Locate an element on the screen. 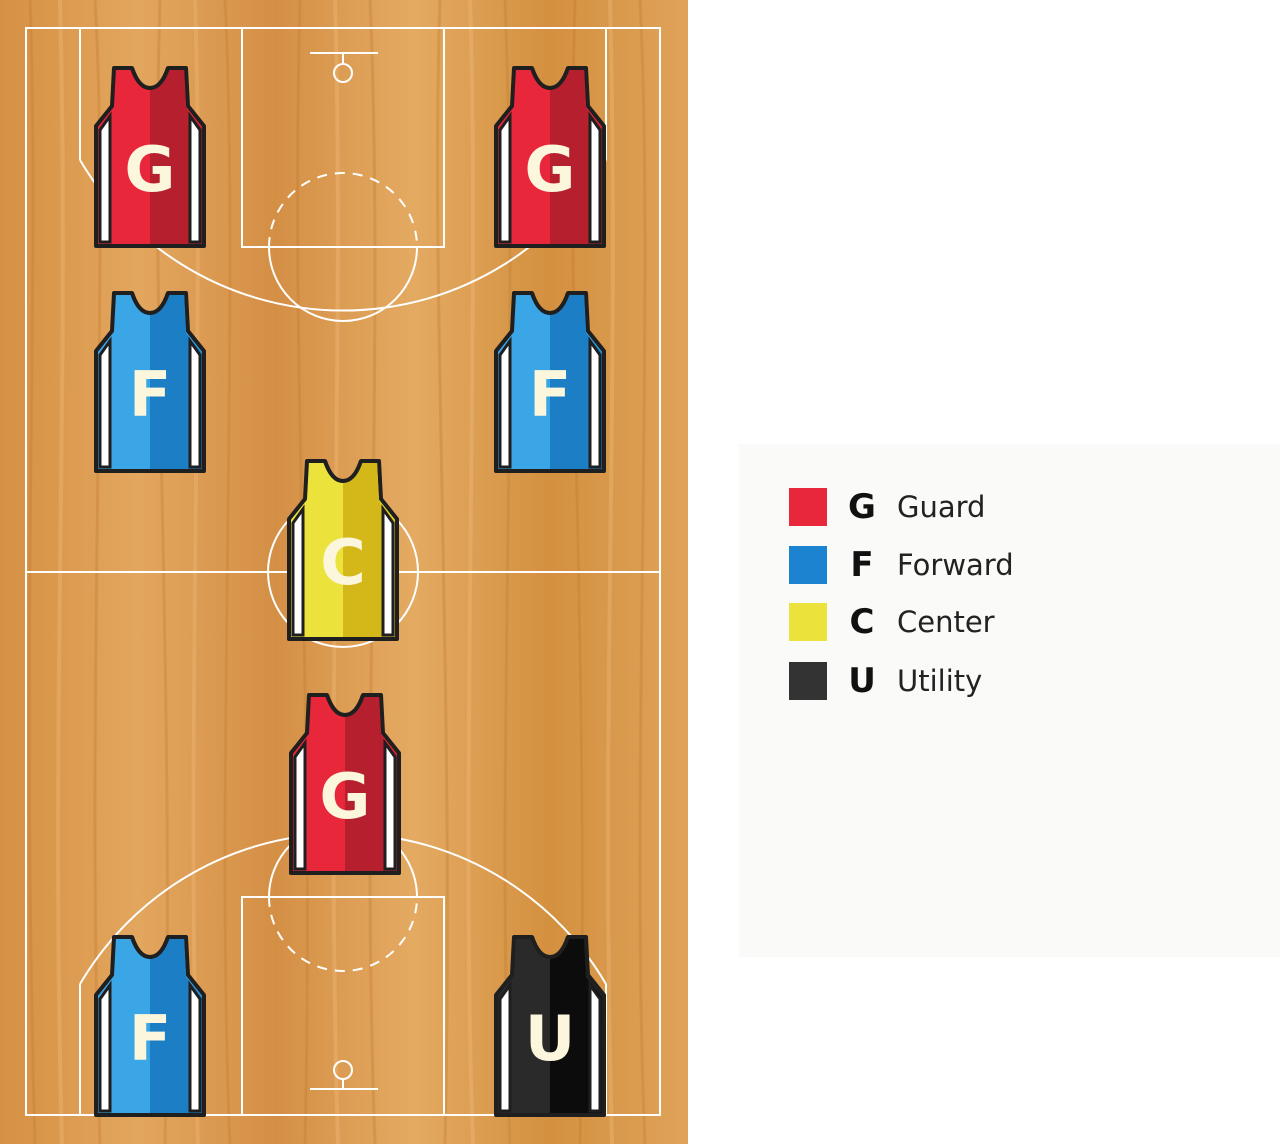 The image size is (1280, 1144). player-jersey-center: C is located at coordinates (343, 550).